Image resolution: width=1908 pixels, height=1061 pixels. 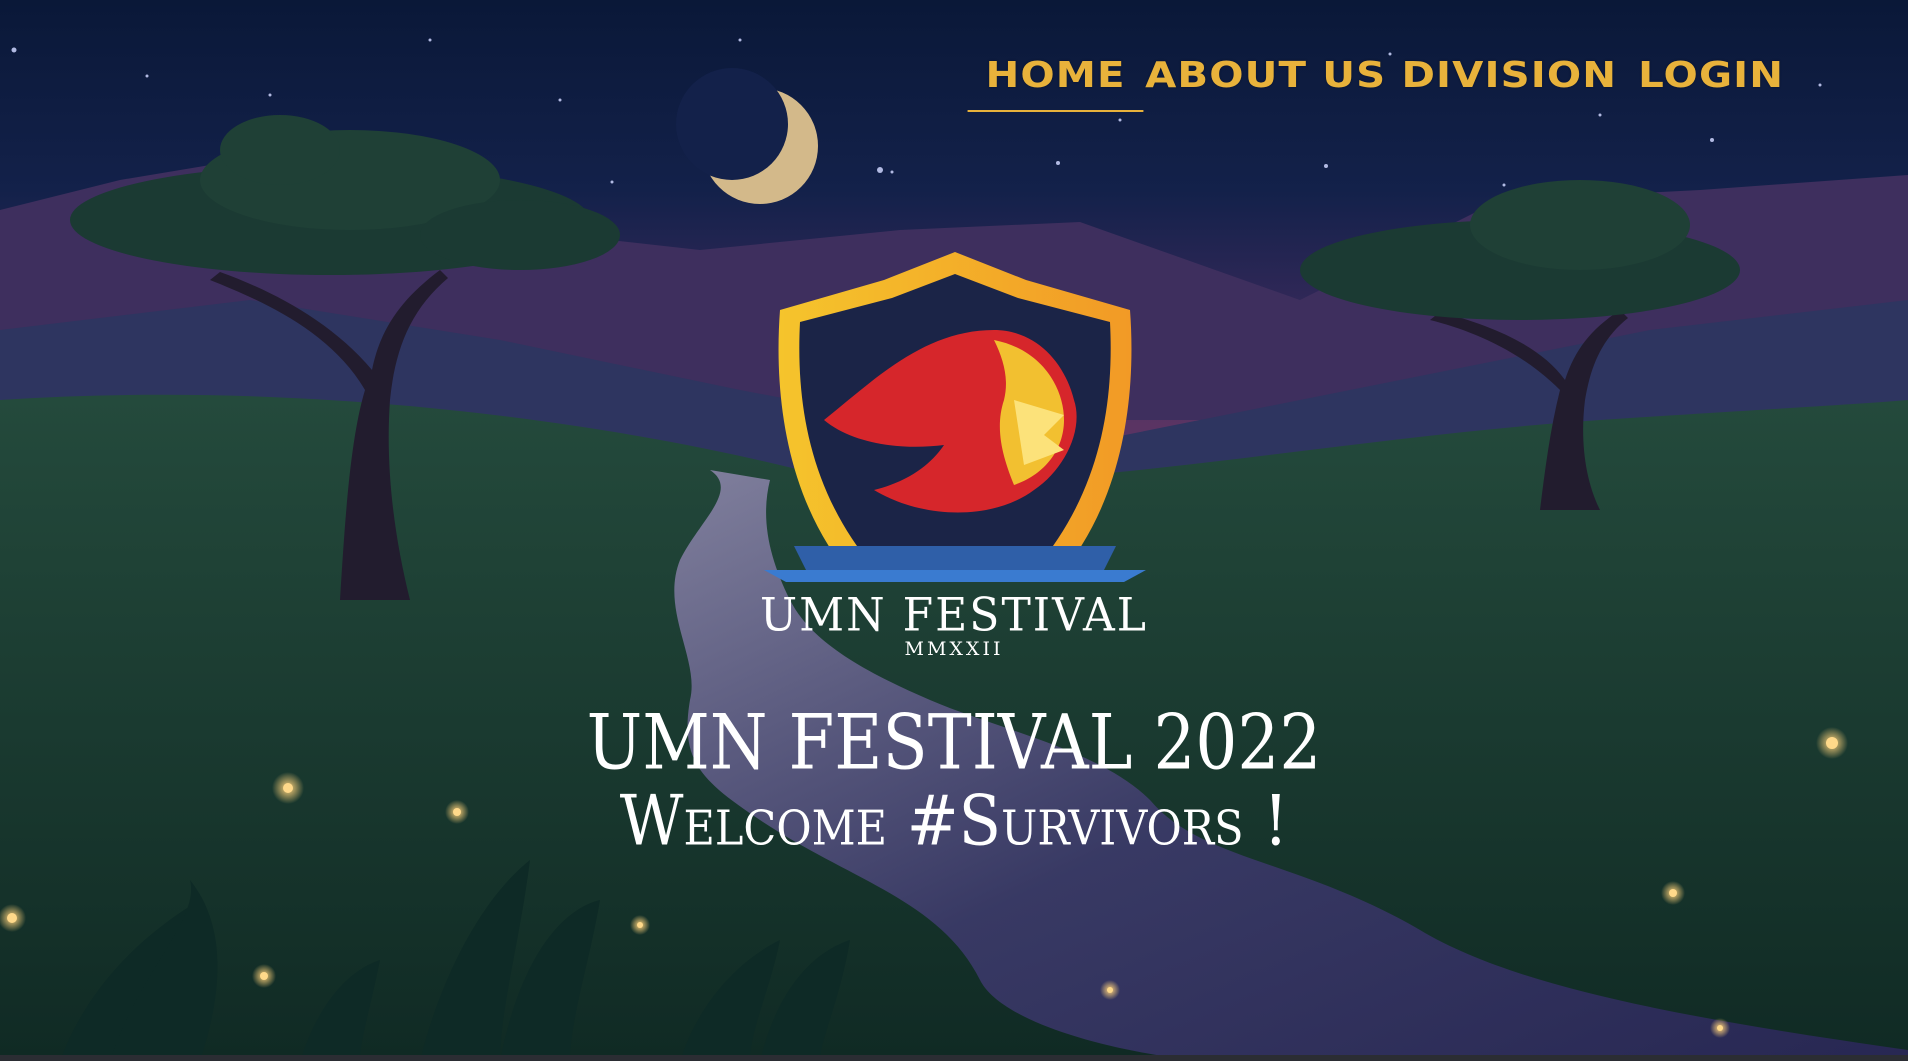 What do you see at coordinates (1509, 82) in the screenshot?
I see `nav-division: DIVISION` at bounding box center [1509, 82].